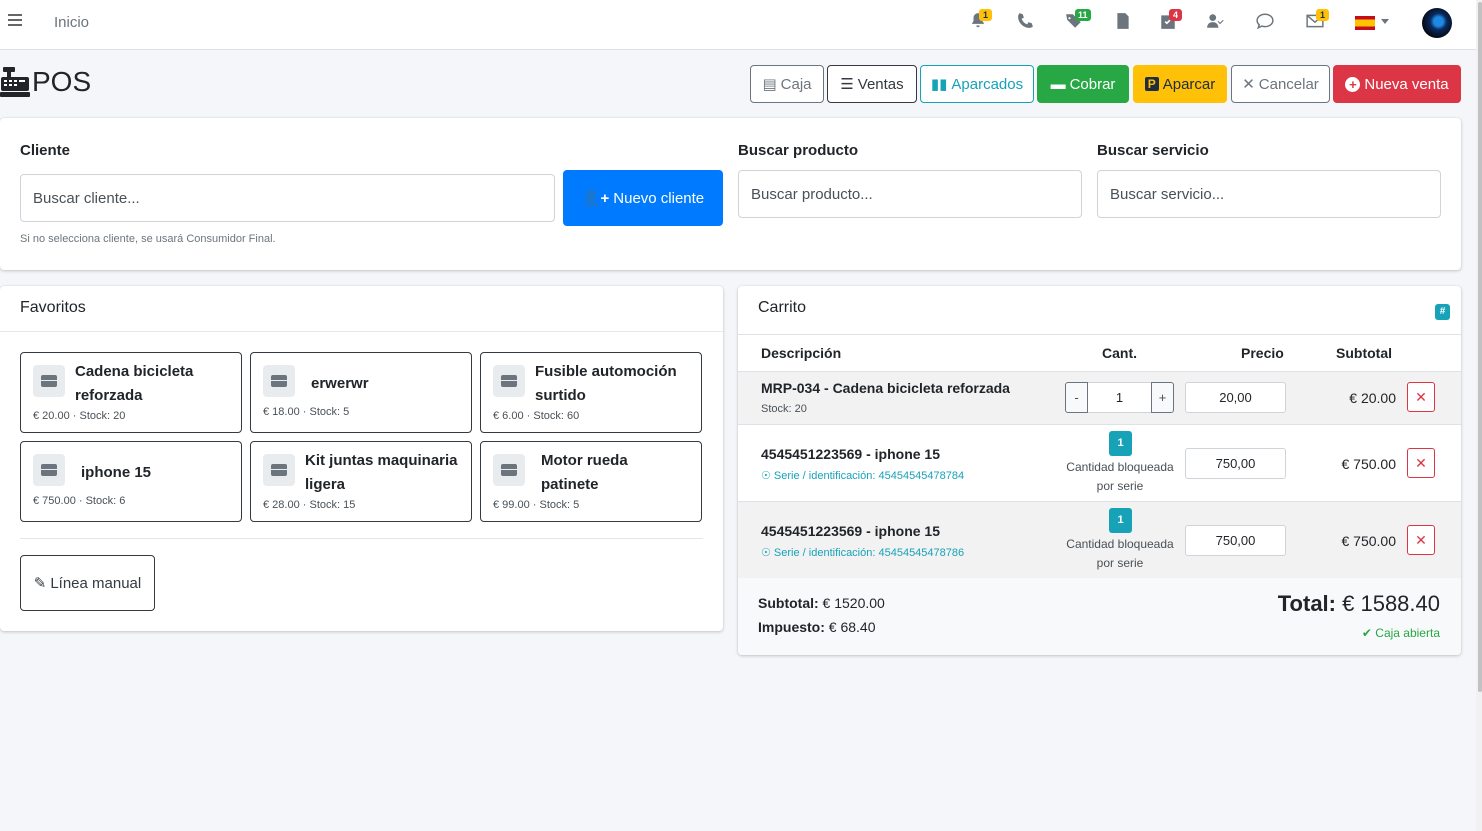 Image resolution: width=1482 pixels, height=831 pixels. What do you see at coordinates (987, 84) in the screenshot?
I see `aparcados-label: Aparcados` at bounding box center [987, 84].